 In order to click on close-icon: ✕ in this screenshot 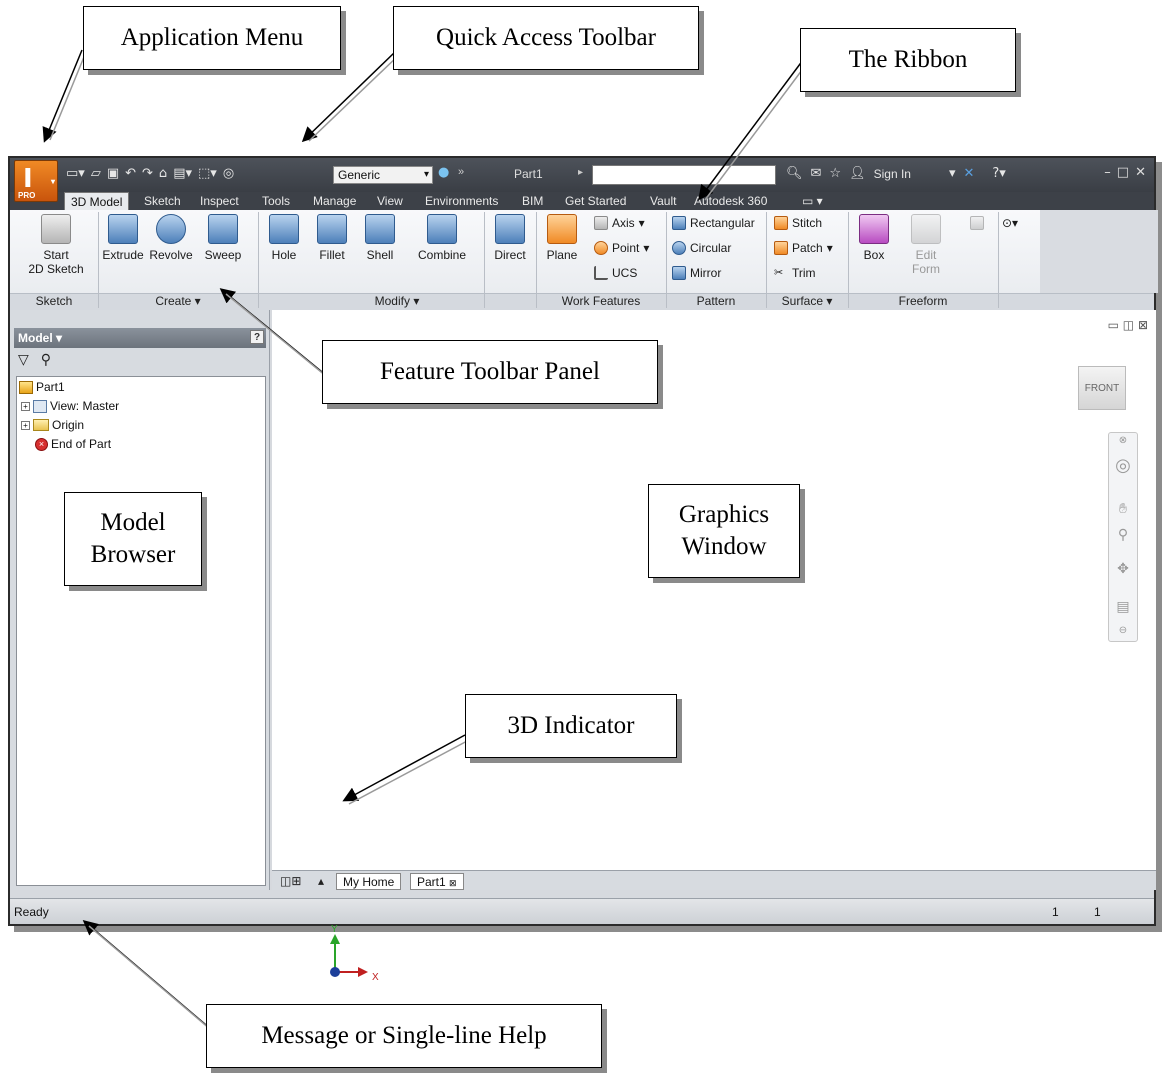, I will do `click(1140, 172)`.